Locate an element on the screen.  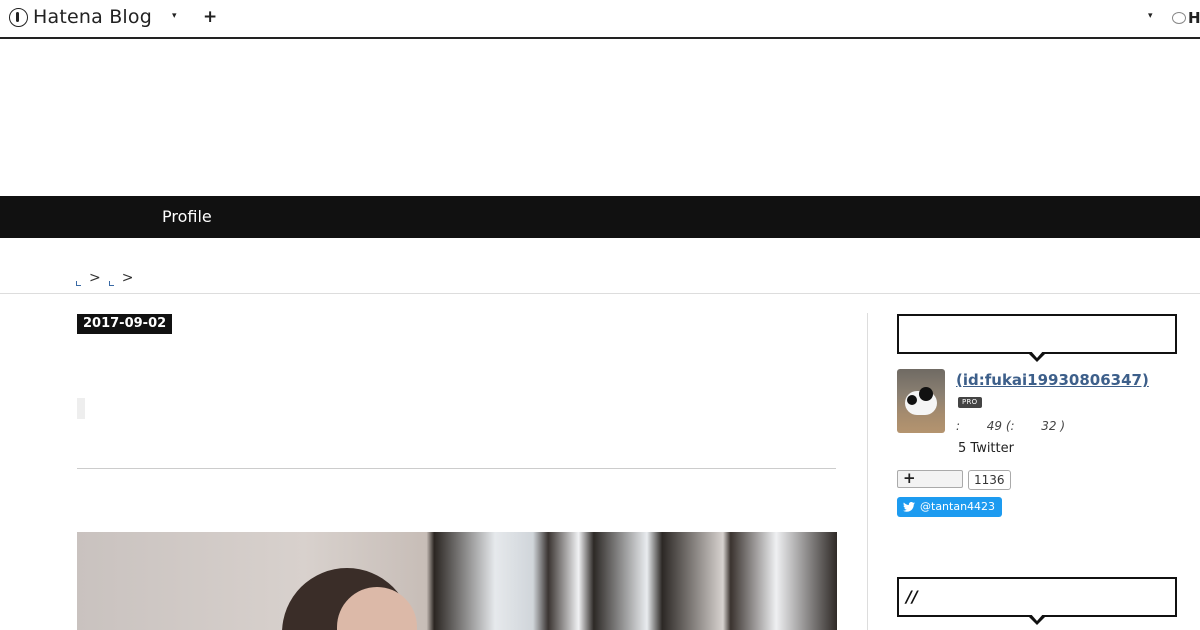
breadcrumb-home-link is located at coordinates (78, 283).